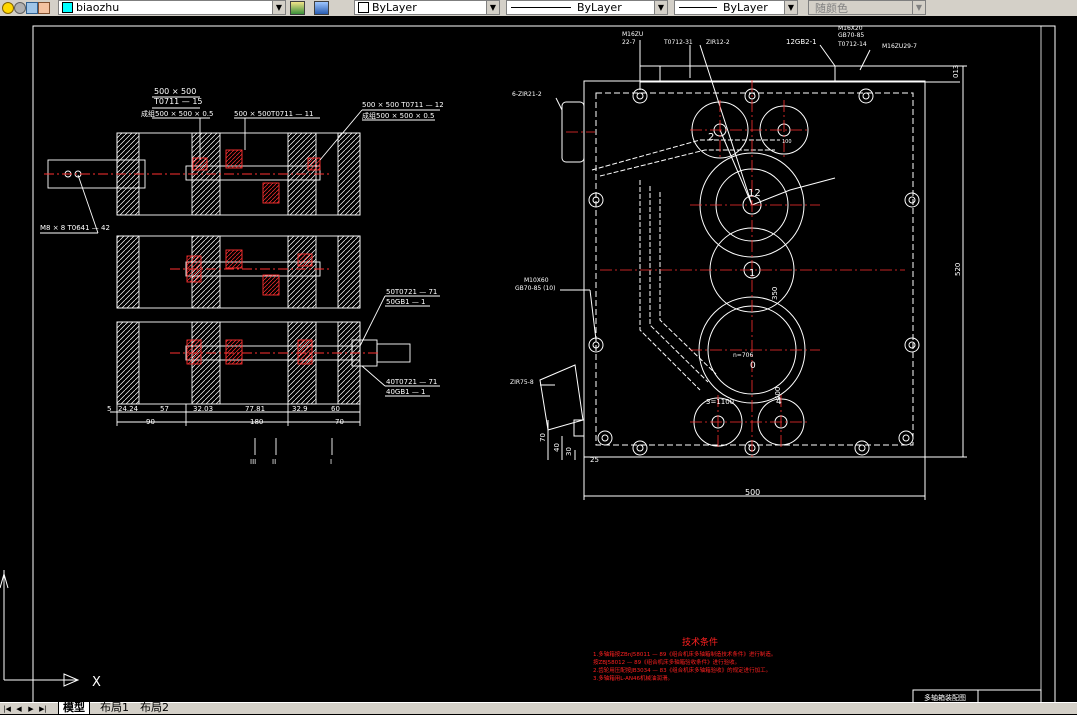 The image size is (1077, 715). I want to click on dim-24: 24.24, so click(128, 409).